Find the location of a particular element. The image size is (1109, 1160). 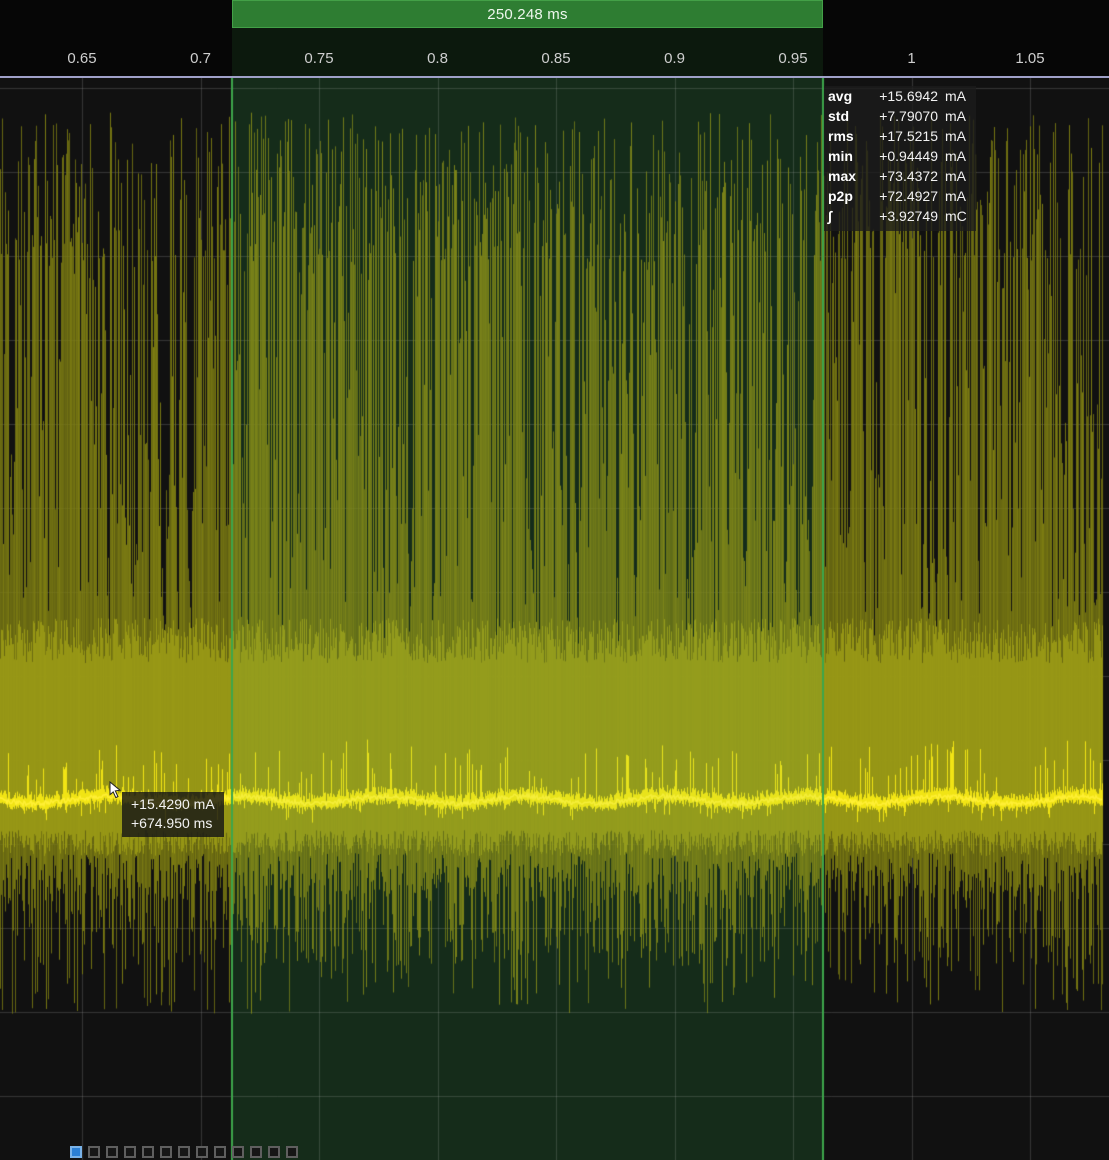

selection-duration-label: 250.248 ms is located at coordinates (527, 14).